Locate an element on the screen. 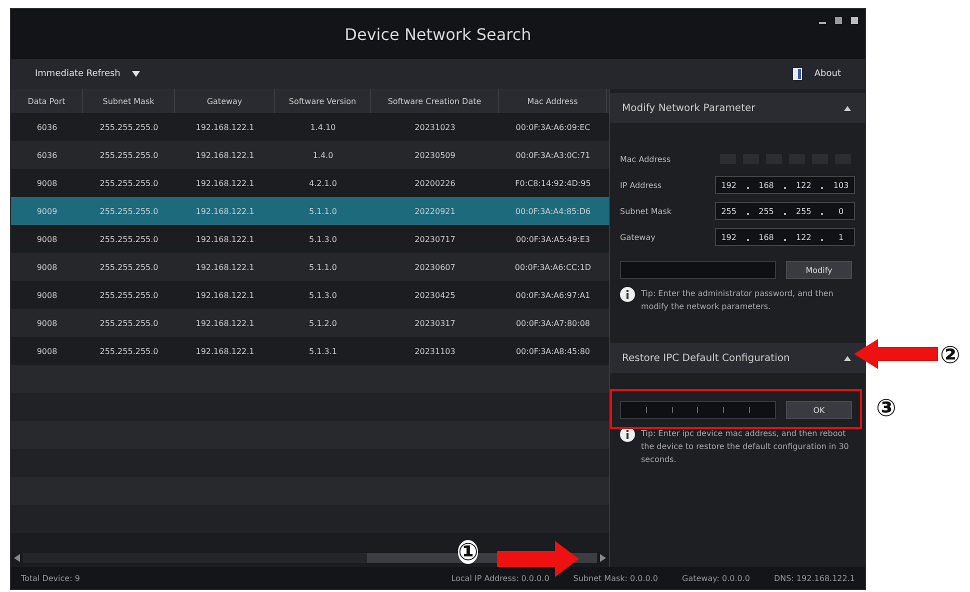  table-cell-text: 5.1.2.0 is located at coordinates (323, 324).